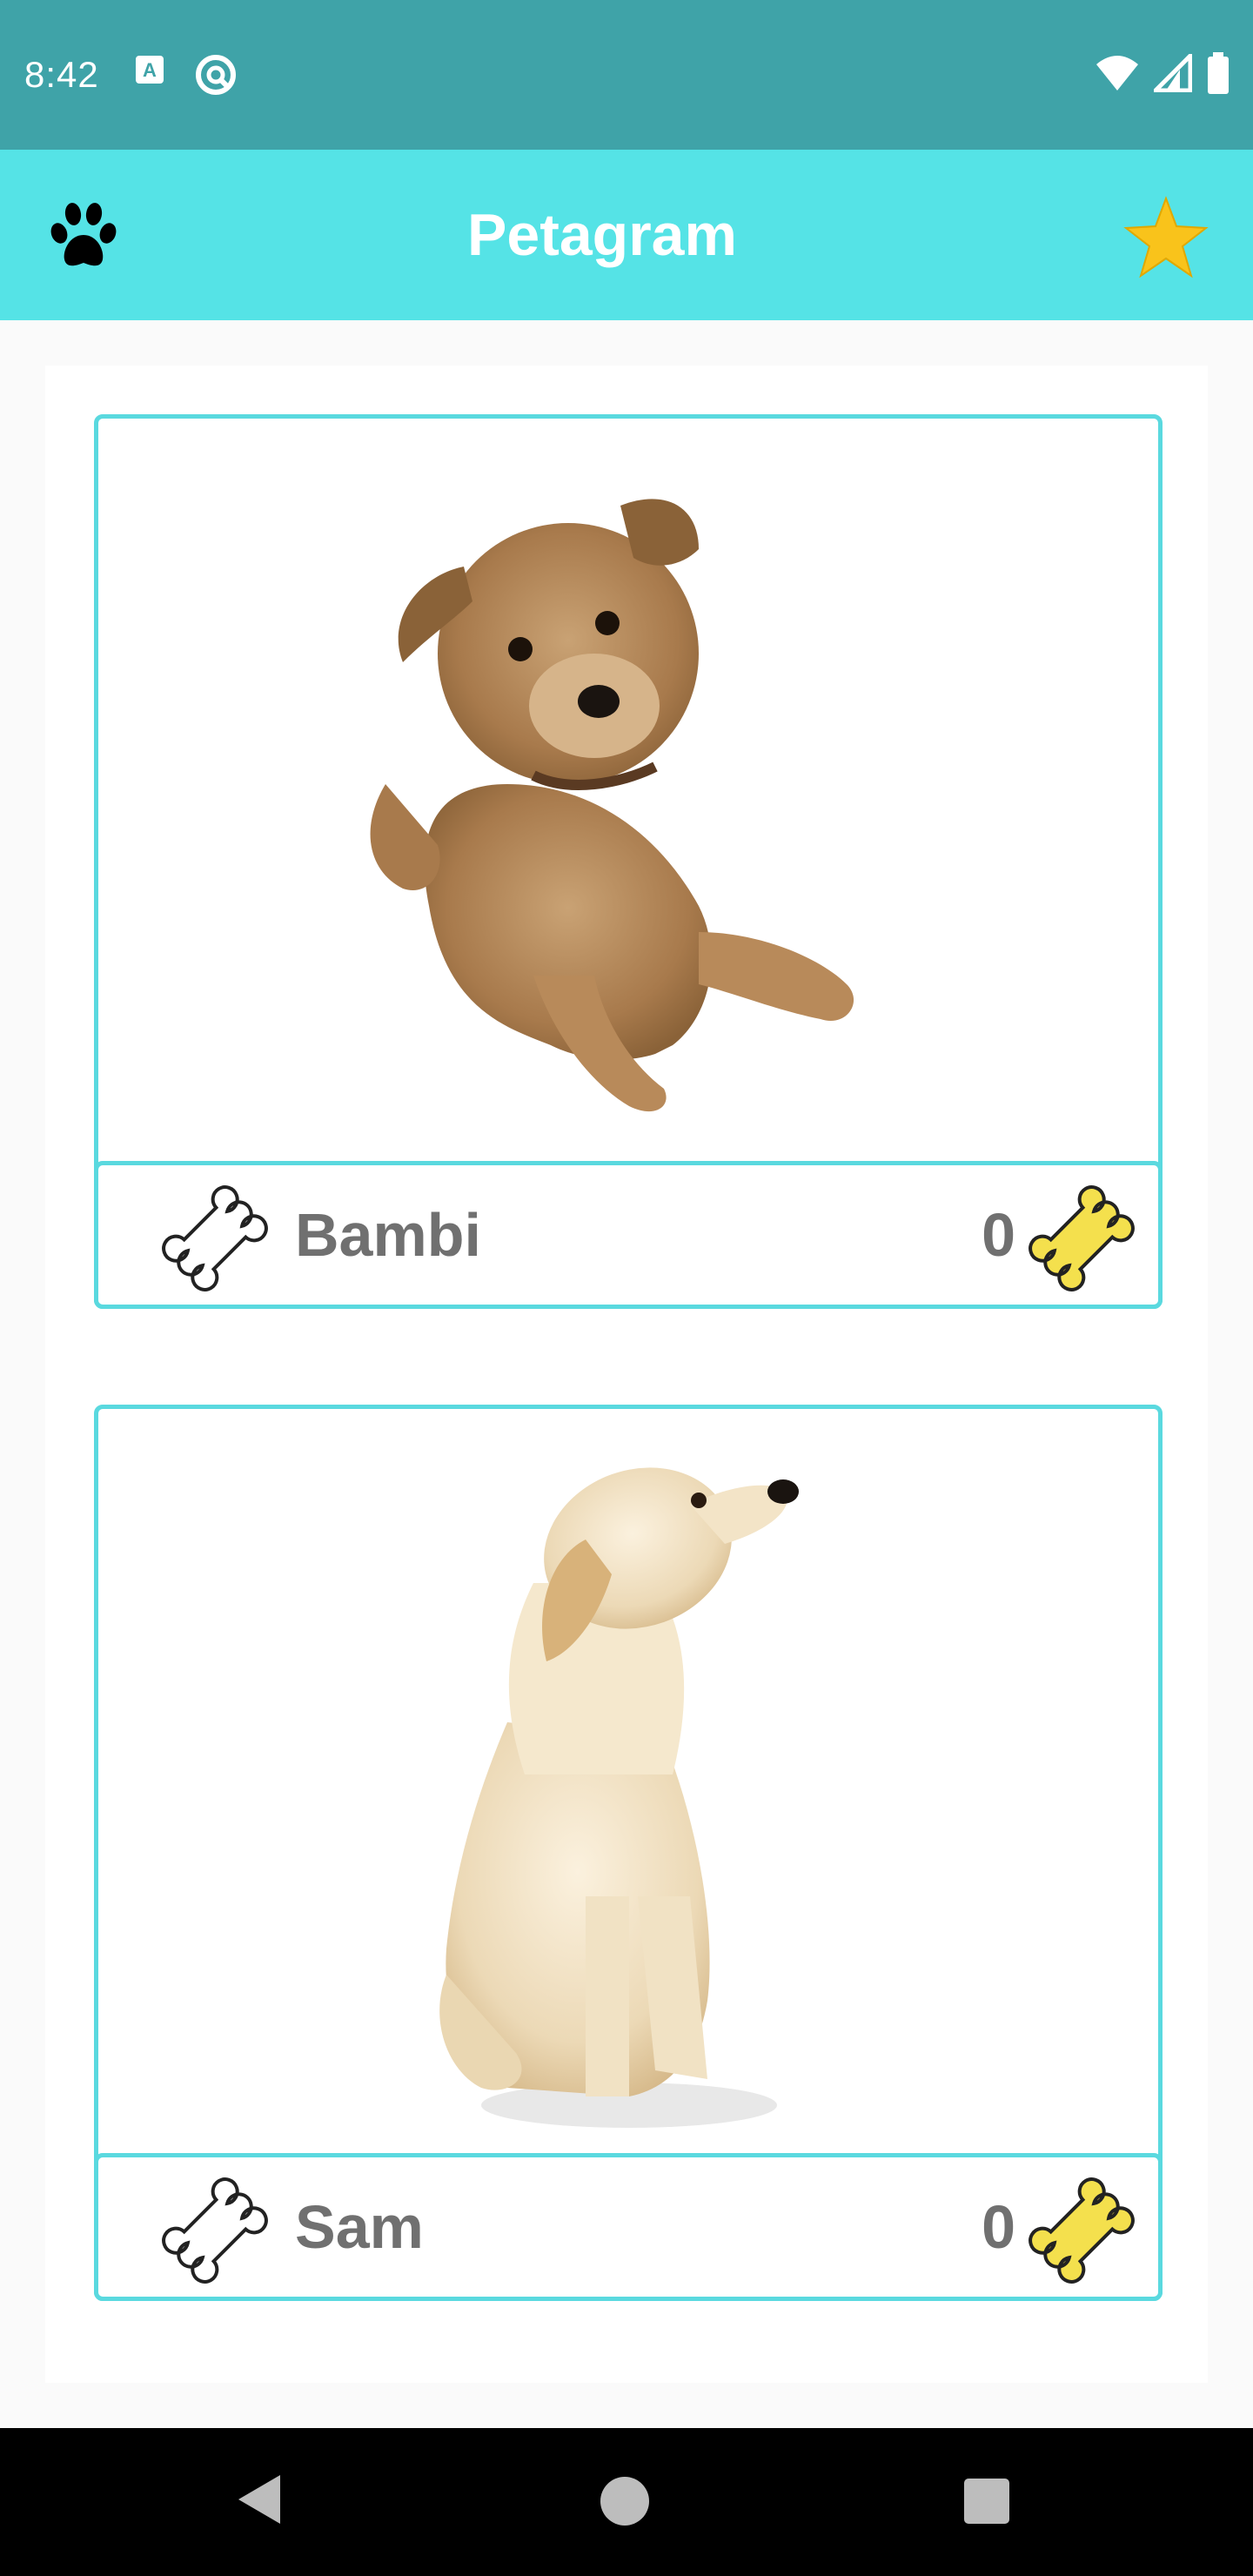 The image size is (1253, 2576). What do you see at coordinates (628, 2227) in the screenshot?
I see `pet-card-footer: Sam 0` at bounding box center [628, 2227].